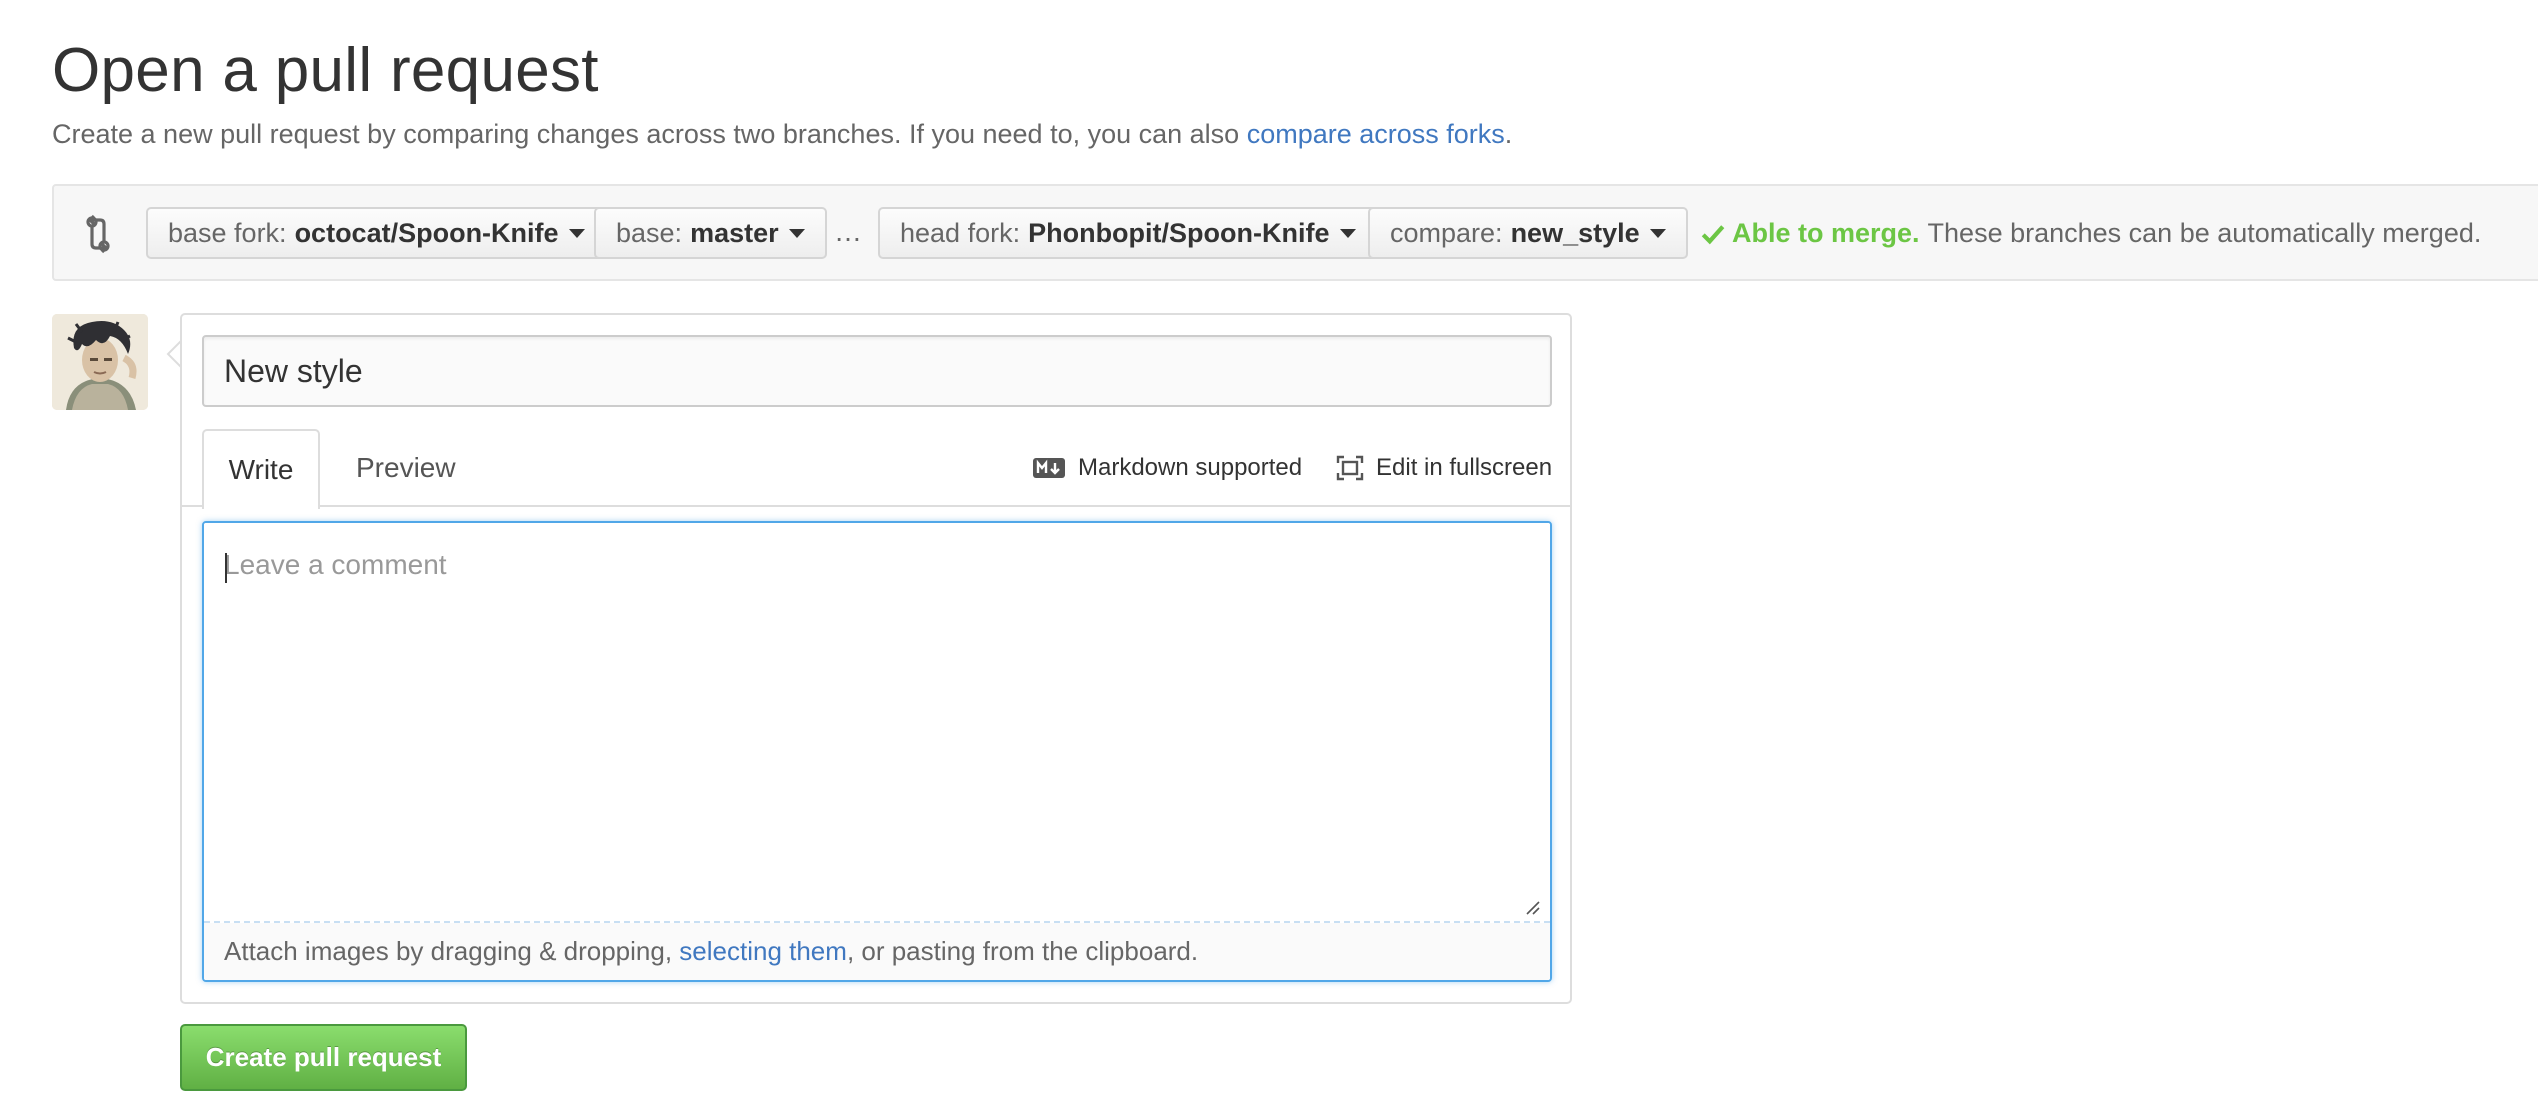  I want to click on base-branch-select: base: master, so click(710, 233).